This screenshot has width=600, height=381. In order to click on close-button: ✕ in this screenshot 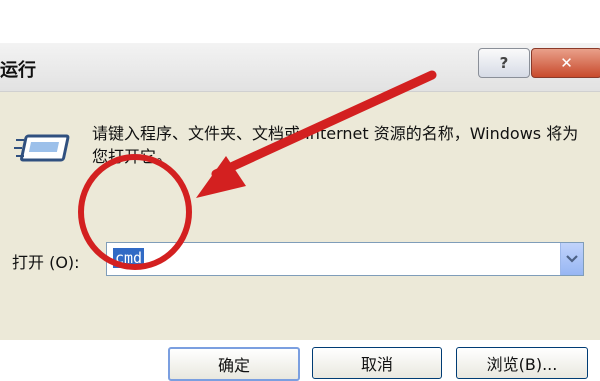, I will do `click(565, 63)`.